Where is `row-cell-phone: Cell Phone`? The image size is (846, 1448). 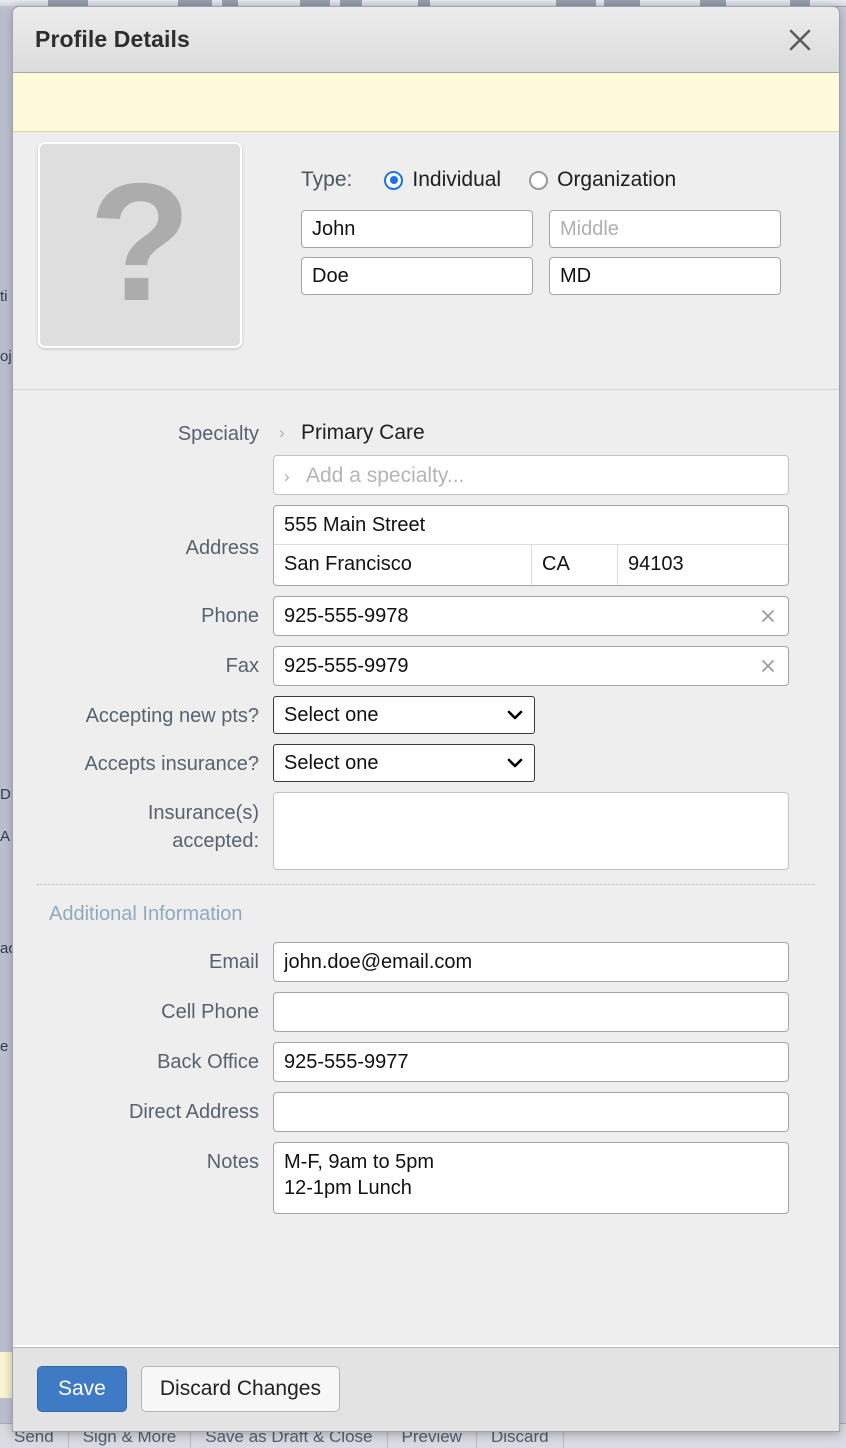
row-cell-phone: Cell Phone is located at coordinates (426, 1012).